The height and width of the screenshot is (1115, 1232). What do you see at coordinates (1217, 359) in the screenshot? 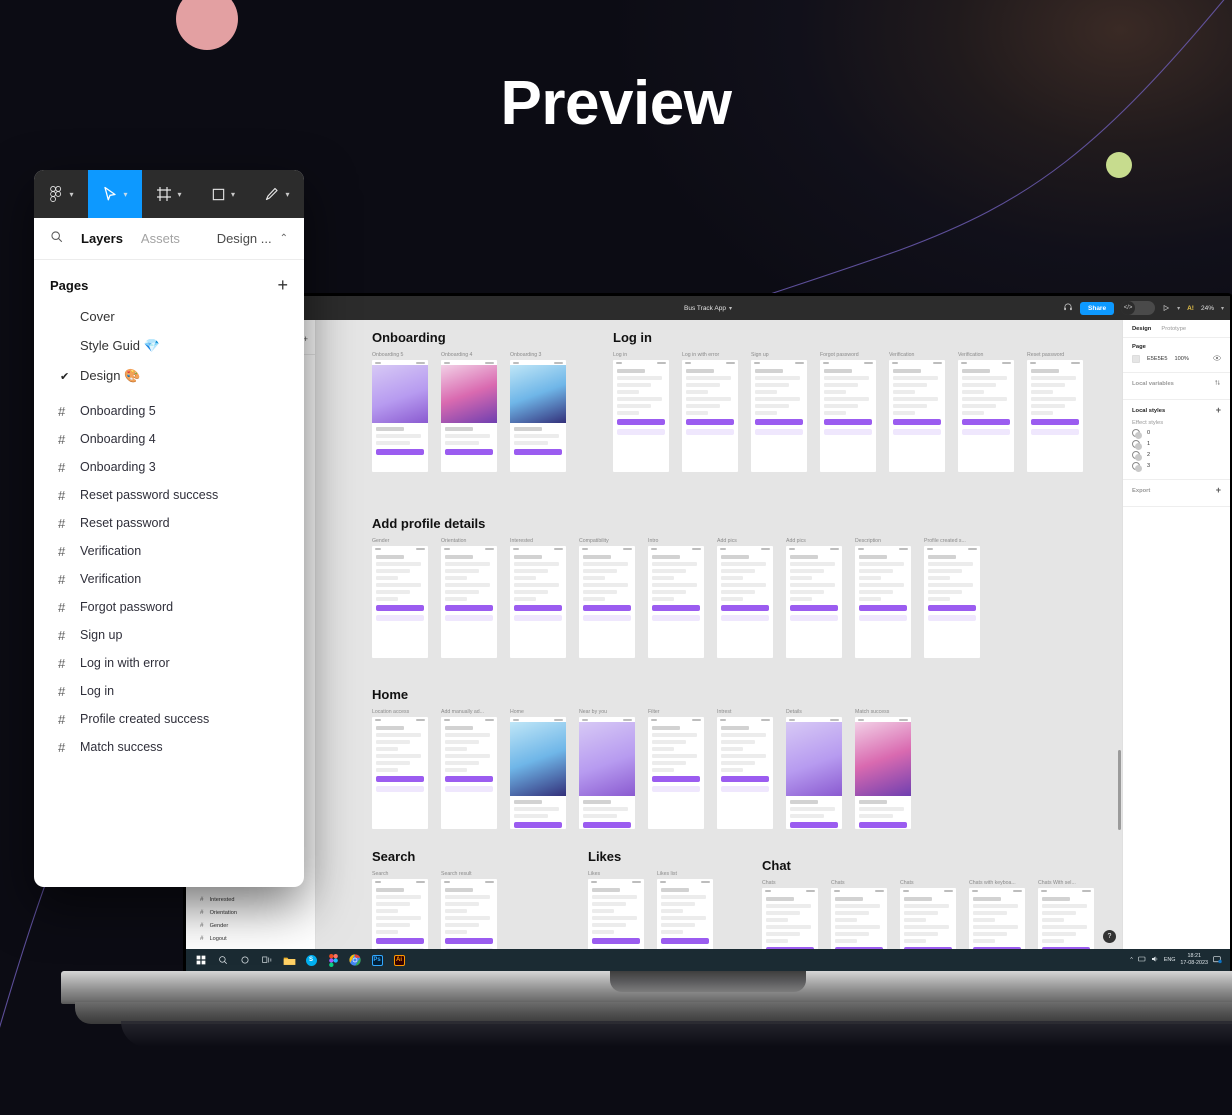
I see `eye-icon` at bounding box center [1217, 359].